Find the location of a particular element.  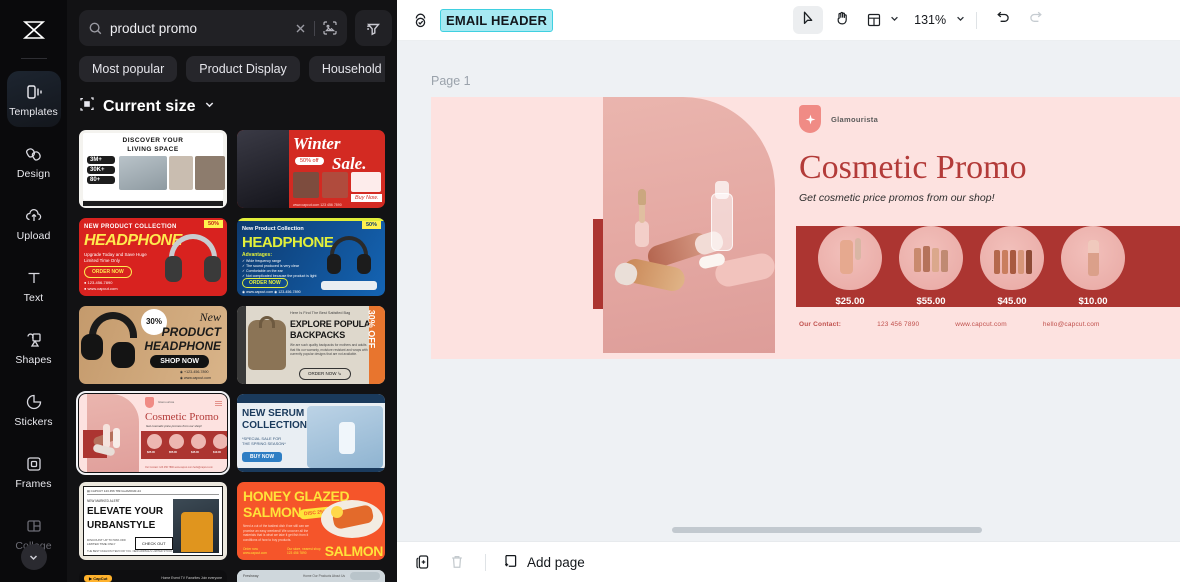

current-size-selector: Current size is located at coordinates (232, 106).